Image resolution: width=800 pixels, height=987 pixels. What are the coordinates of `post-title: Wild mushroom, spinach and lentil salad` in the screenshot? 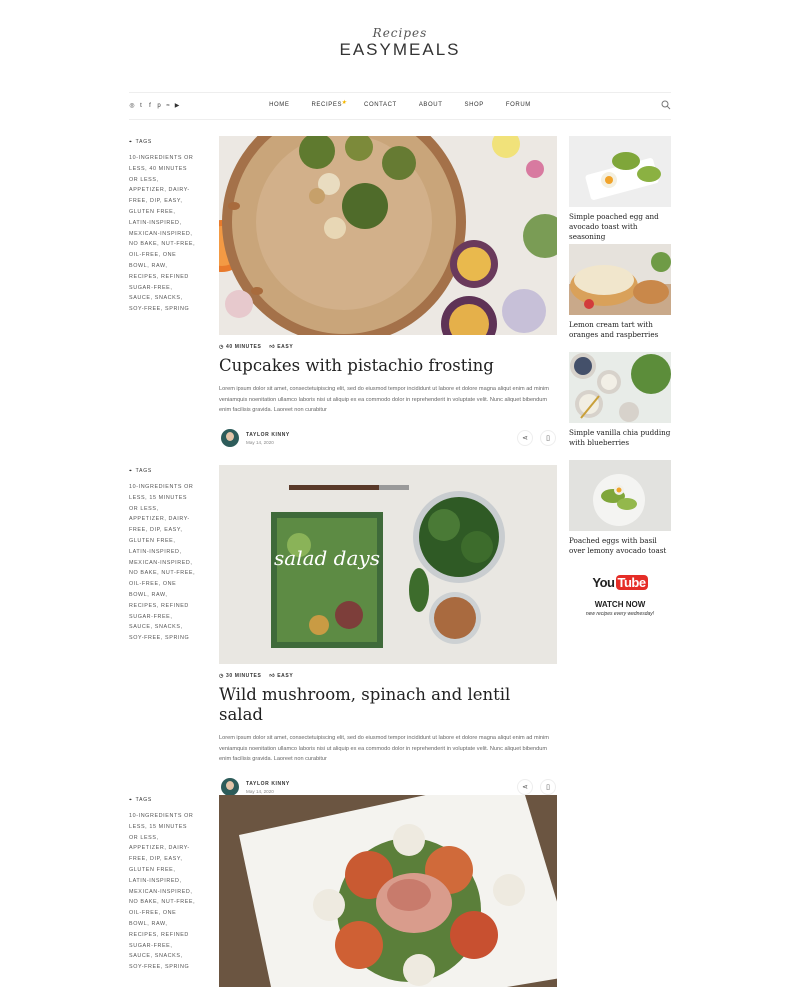 It's located at (388, 705).